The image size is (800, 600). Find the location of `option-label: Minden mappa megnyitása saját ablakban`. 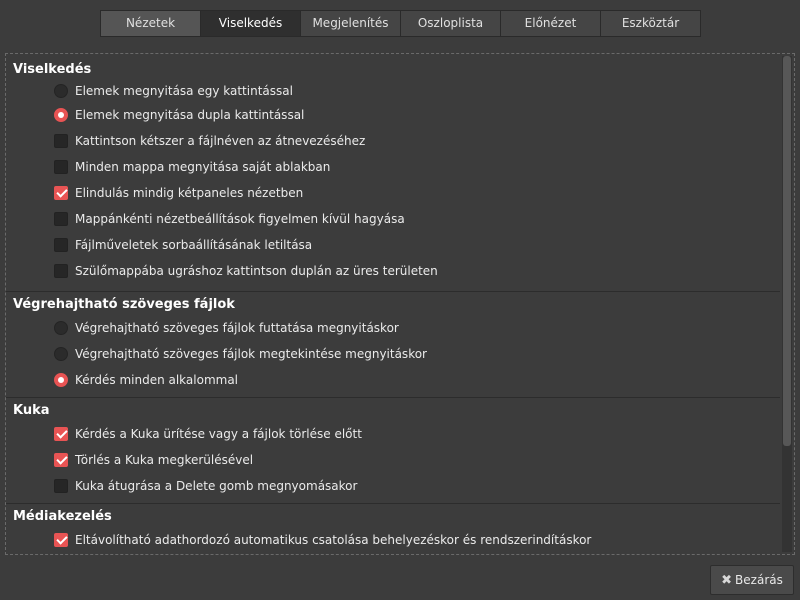

option-label: Minden mappa megnyitása saját ablakban is located at coordinates (203, 167).